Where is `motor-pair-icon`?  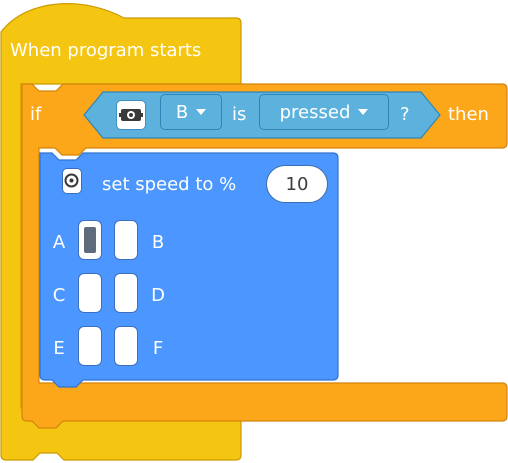 motor-pair-icon is located at coordinates (72, 181).